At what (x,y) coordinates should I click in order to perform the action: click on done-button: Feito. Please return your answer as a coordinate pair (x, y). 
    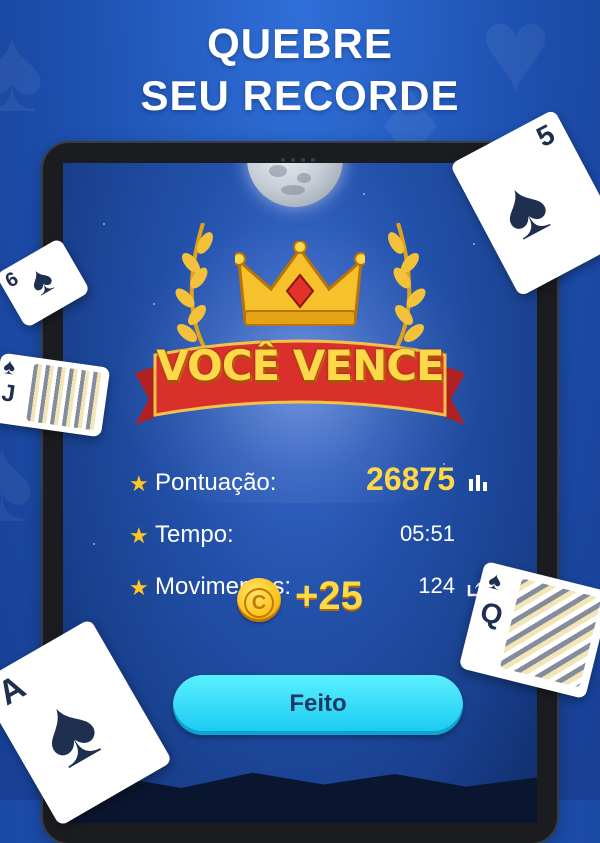
    Looking at the image, I should click on (318, 705).